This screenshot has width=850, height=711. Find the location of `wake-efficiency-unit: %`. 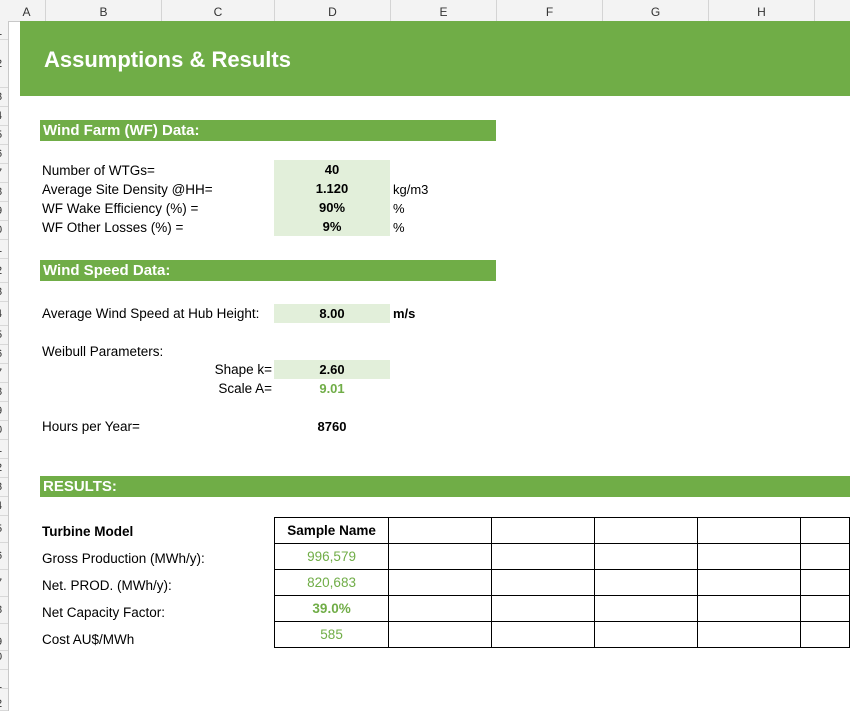

wake-efficiency-unit: % is located at coordinates (399, 208).